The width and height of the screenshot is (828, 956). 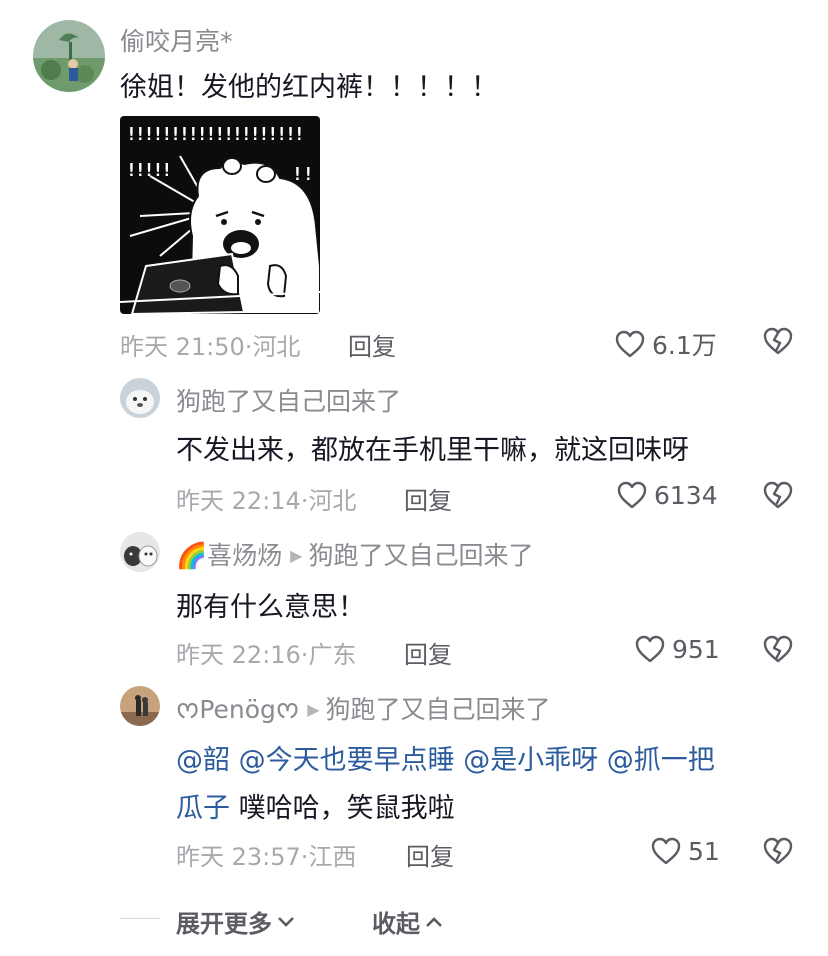 I want to click on username-row: 🌈喜炀炀 ▶ 狗跑了又自己回来了, so click(x=354, y=554).